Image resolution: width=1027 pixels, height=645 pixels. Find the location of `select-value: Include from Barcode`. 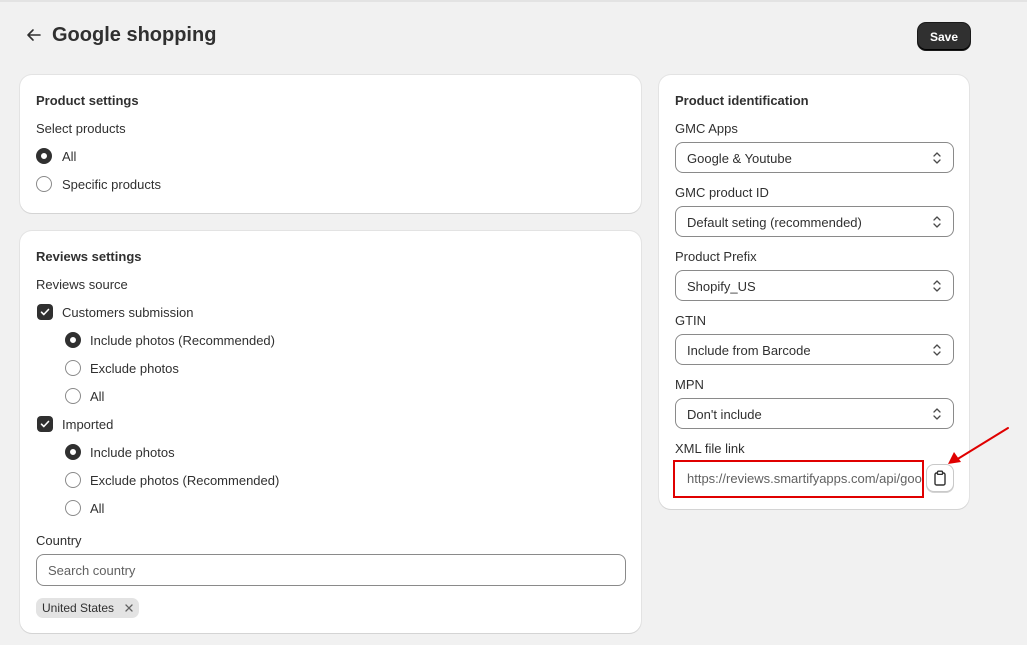

select-value: Include from Barcode is located at coordinates (749, 350).